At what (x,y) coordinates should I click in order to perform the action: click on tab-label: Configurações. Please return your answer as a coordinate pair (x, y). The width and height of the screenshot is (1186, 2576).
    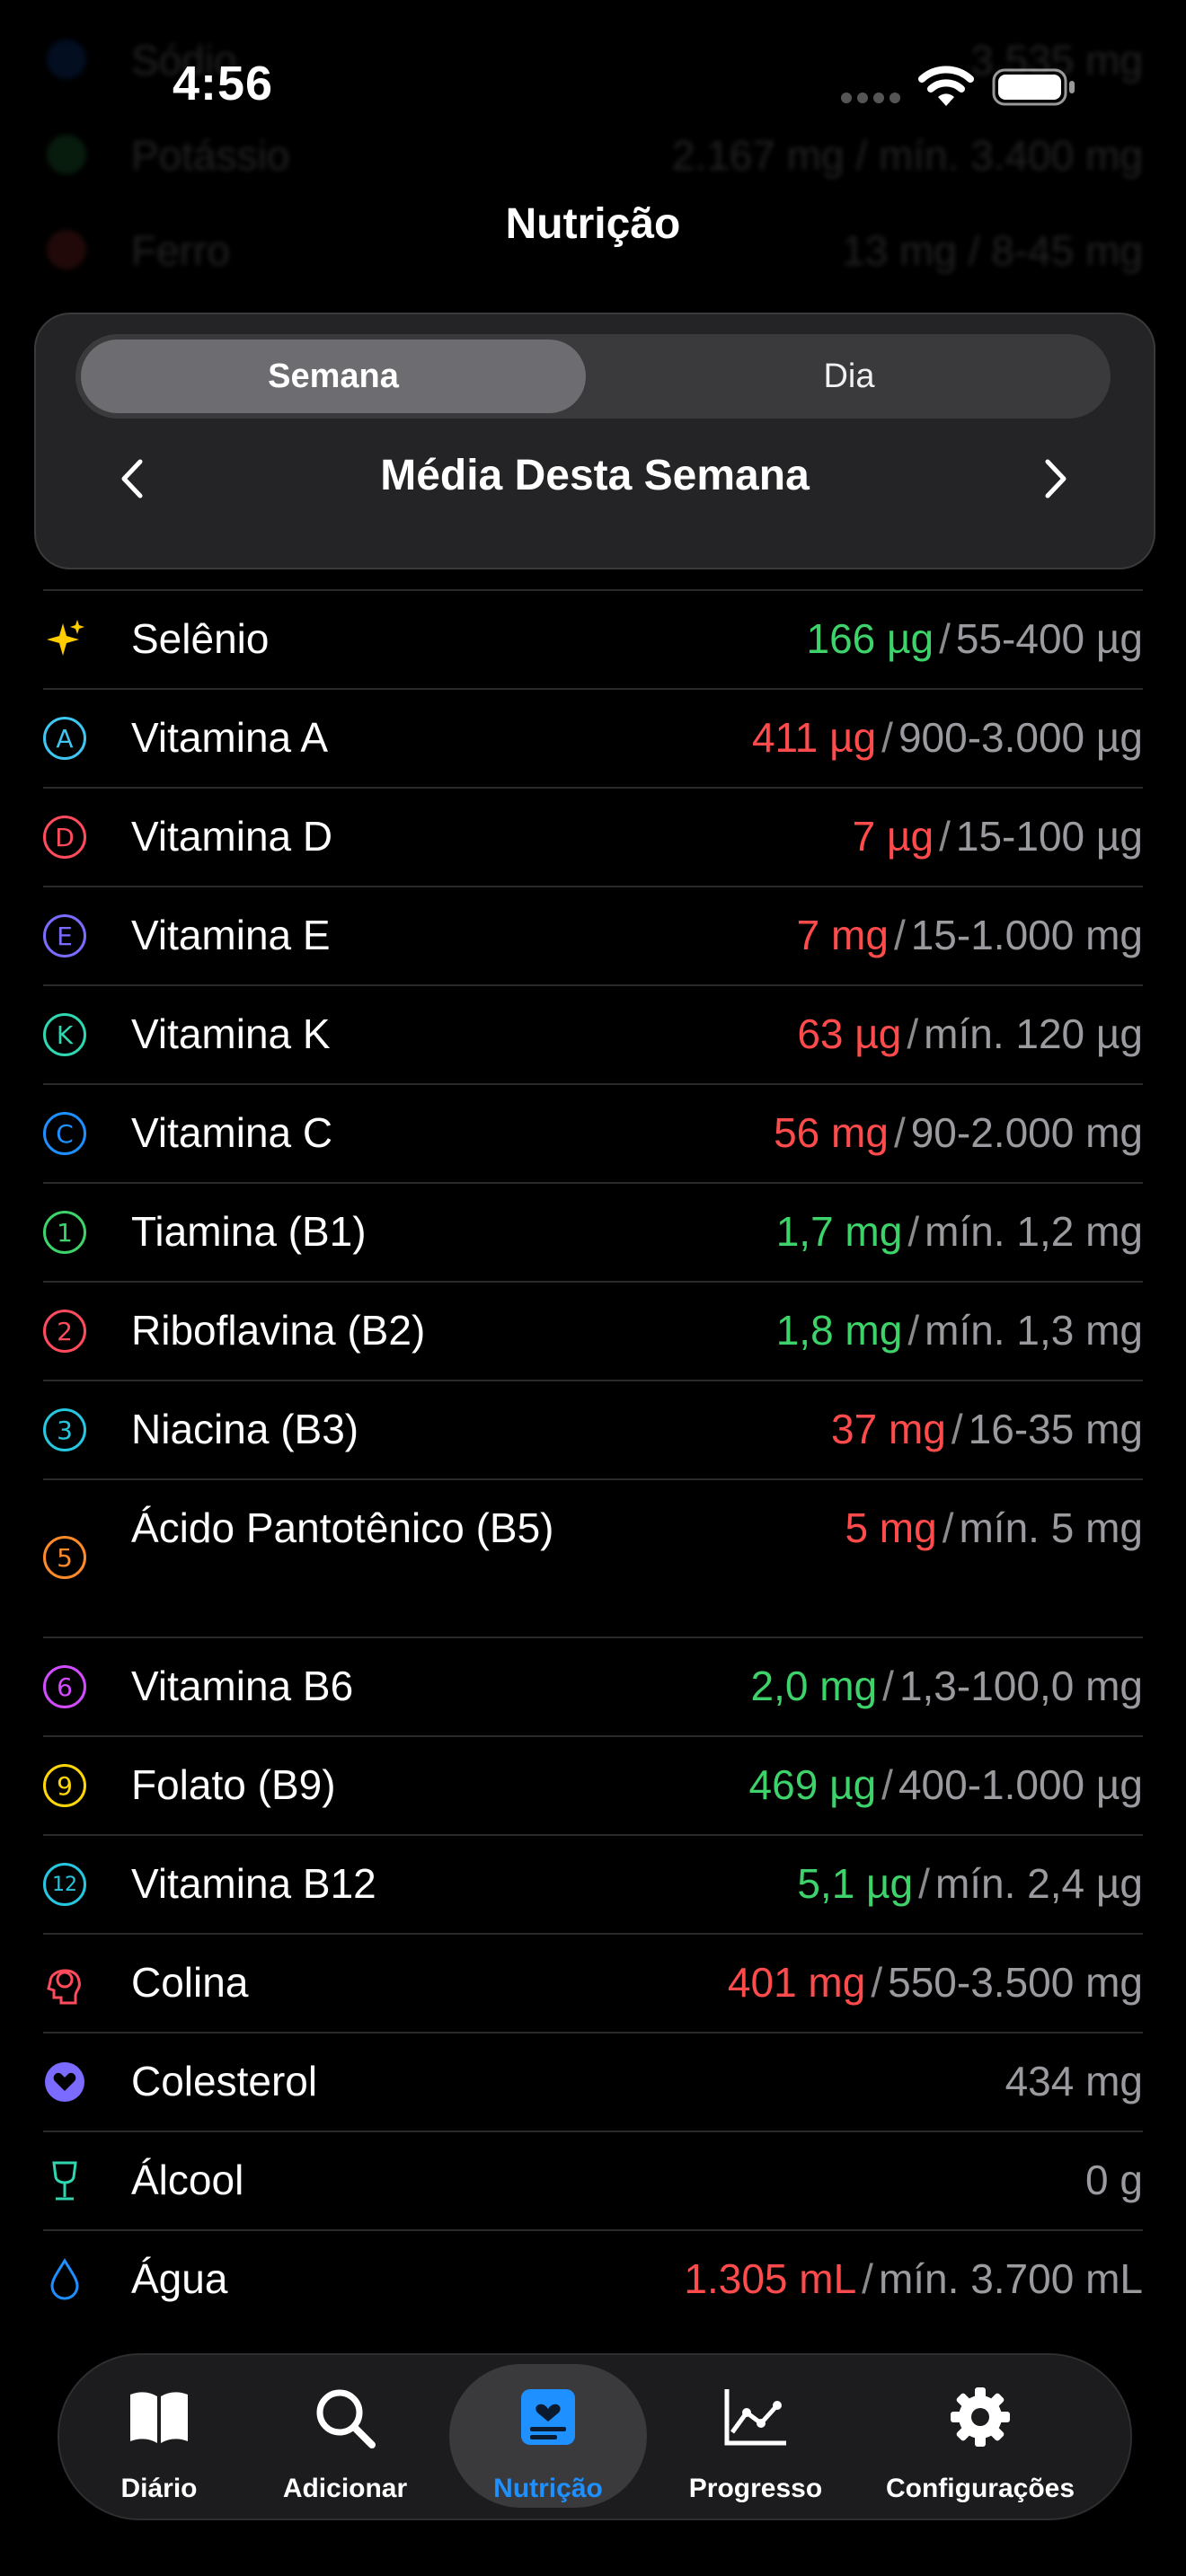
    Looking at the image, I should click on (980, 2488).